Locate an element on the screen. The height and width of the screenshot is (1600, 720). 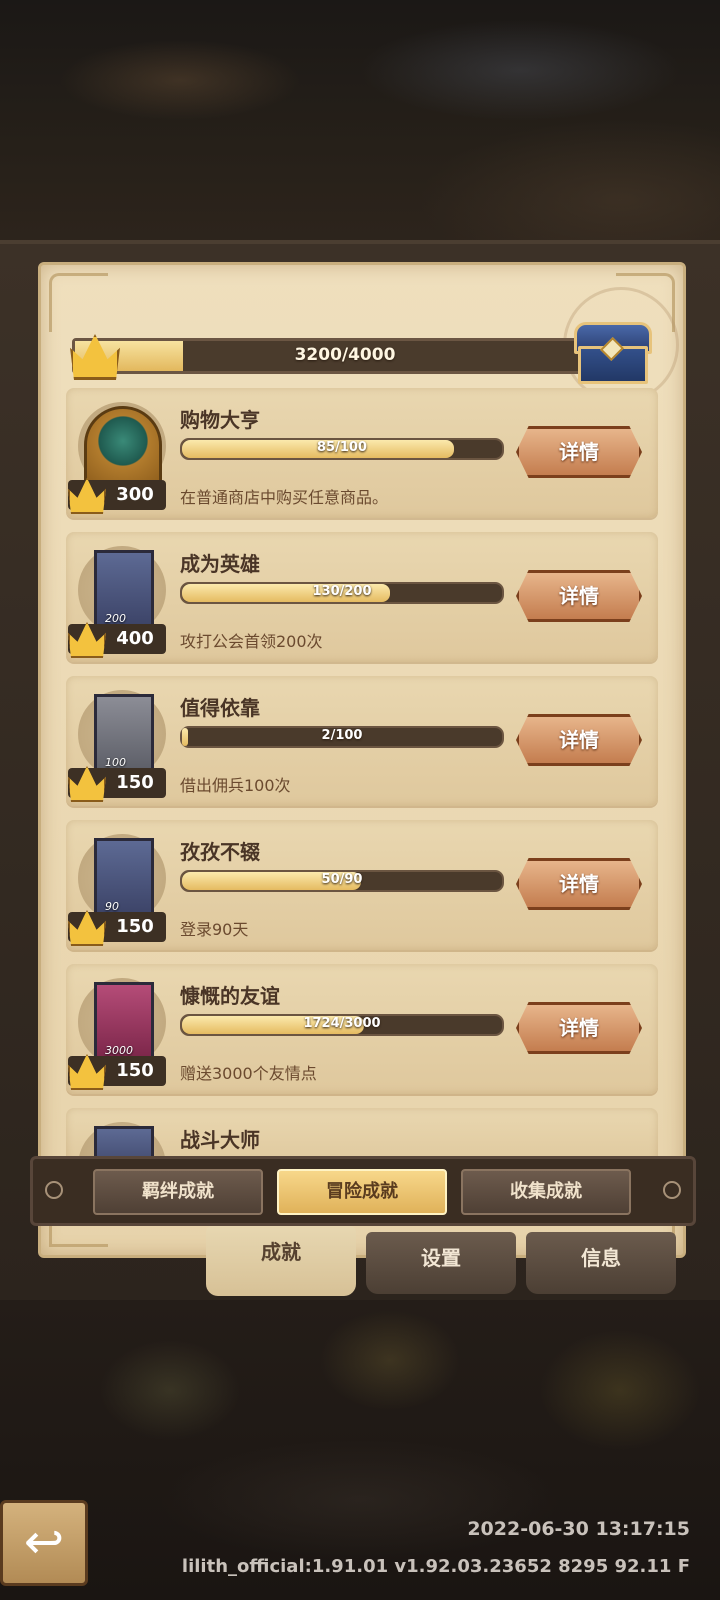
reward-badge: 300 is located at coordinates (117, 496).